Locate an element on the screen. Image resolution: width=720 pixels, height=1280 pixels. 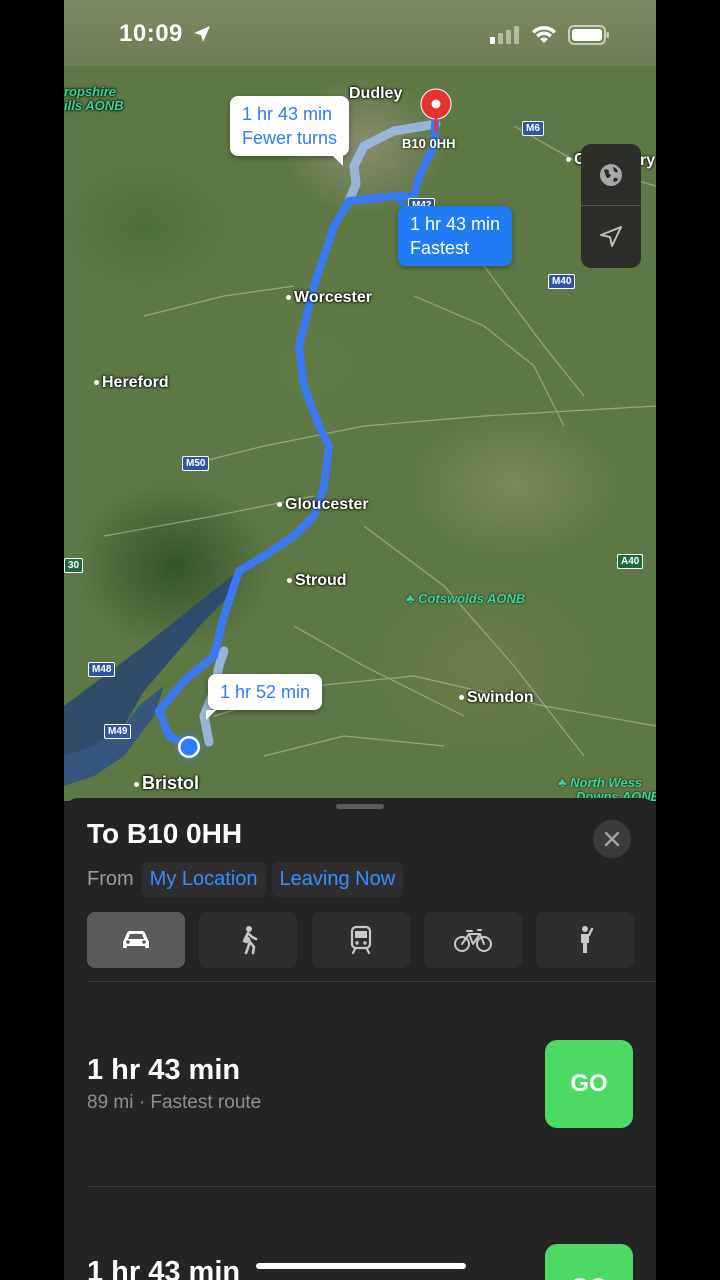
mode-transit-button is located at coordinates (361, 940).